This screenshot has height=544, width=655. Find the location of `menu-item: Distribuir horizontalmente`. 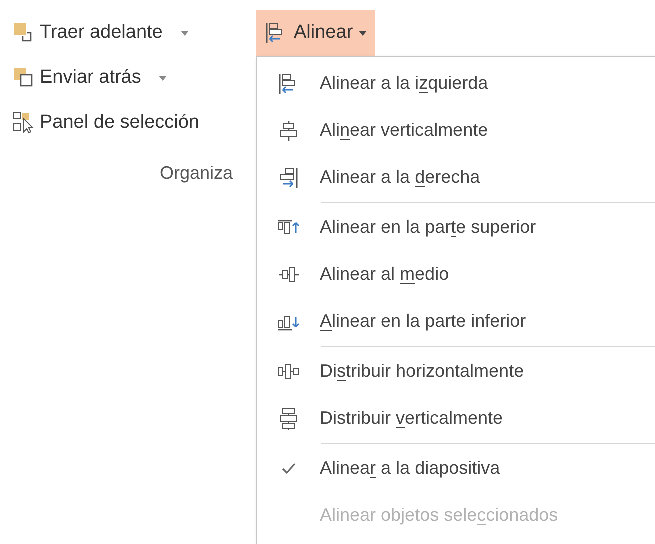

menu-item: Distribuir horizontalmente is located at coordinates (456, 371).